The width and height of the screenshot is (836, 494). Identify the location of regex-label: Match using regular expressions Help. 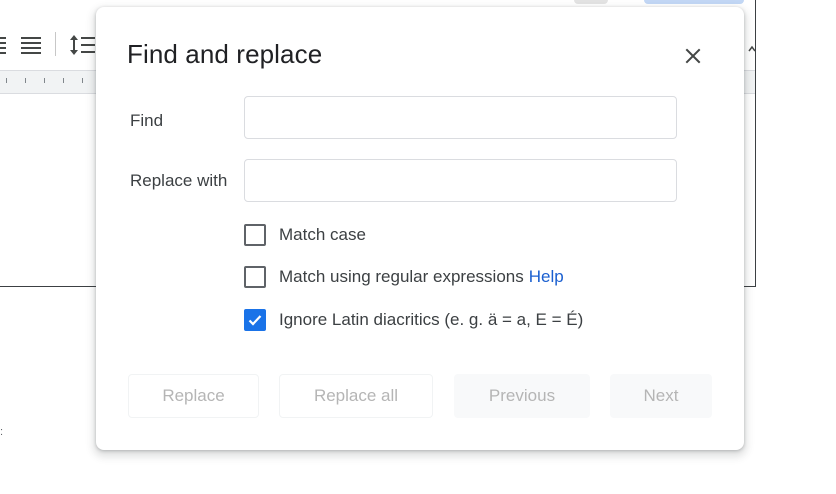
(421, 277).